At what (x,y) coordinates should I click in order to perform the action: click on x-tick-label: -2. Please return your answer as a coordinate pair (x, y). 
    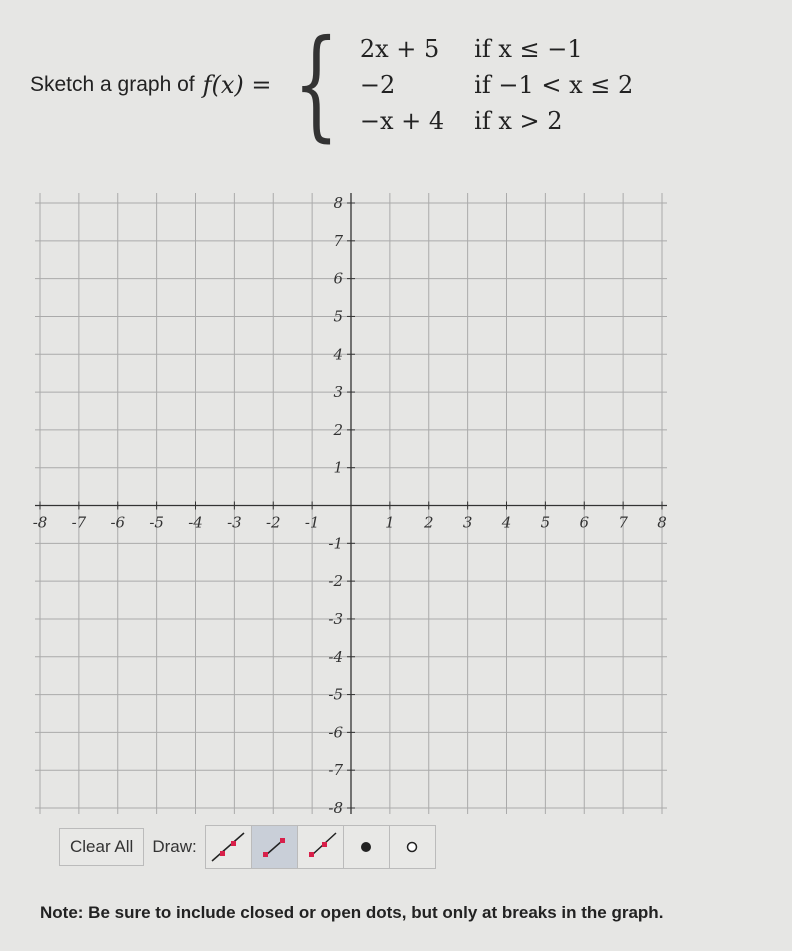
    Looking at the image, I should click on (273, 523).